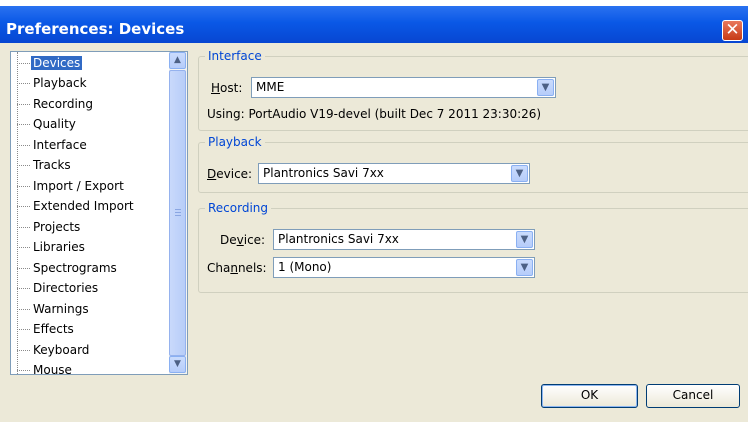 The width and height of the screenshot is (748, 422). What do you see at coordinates (48, 227) in the screenshot?
I see `tree-item-projects: Projects` at bounding box center [48, 227].